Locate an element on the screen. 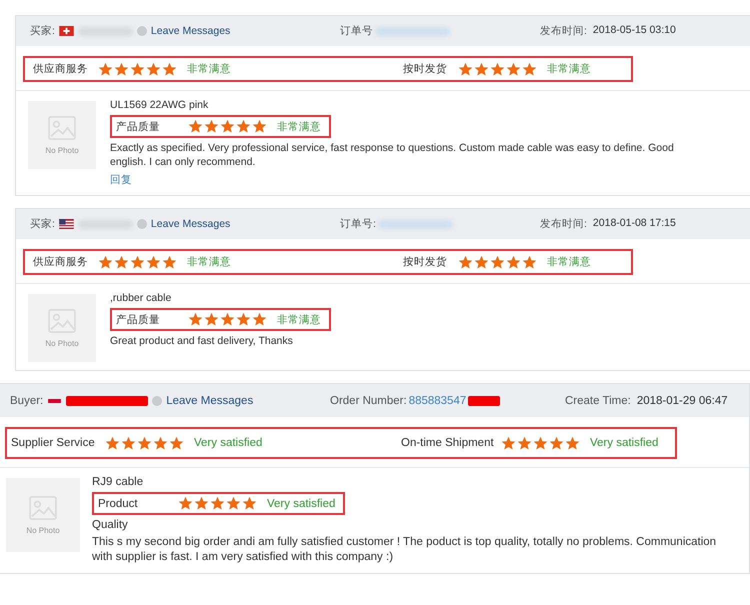 The height and width of the screenshot is (605, 750). reply-link: 回复 is located at coordinates (121, 180).